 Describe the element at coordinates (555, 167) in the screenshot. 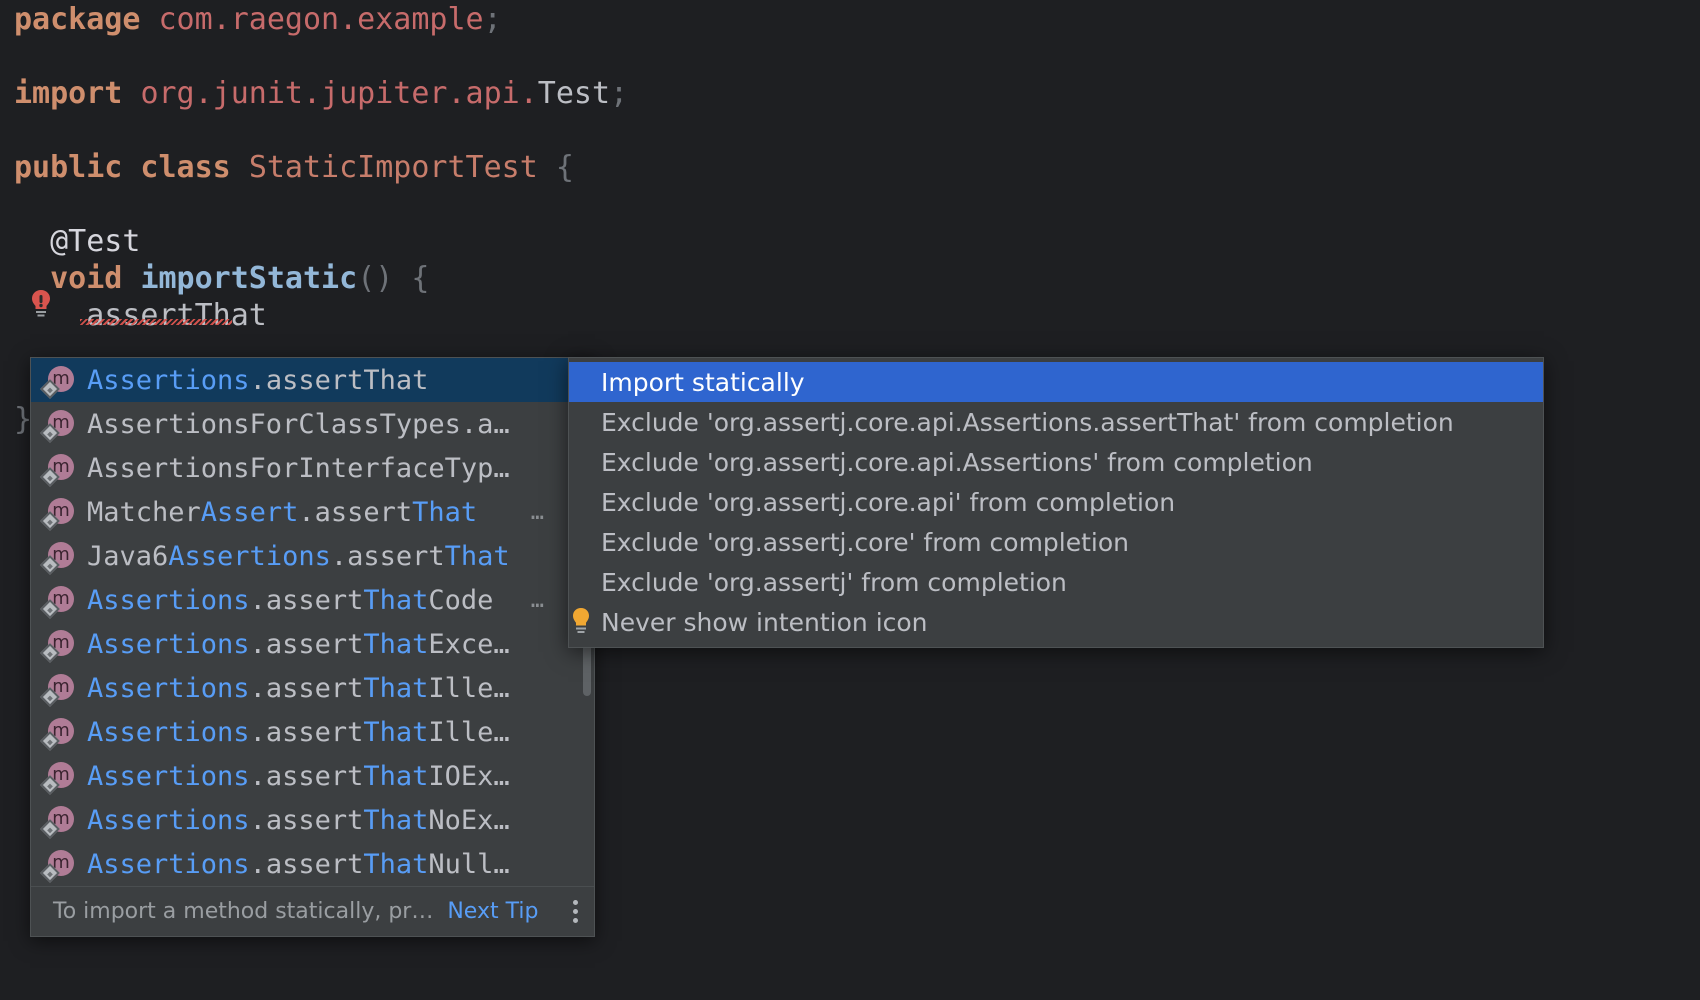

I see `code-token: {` at that location.